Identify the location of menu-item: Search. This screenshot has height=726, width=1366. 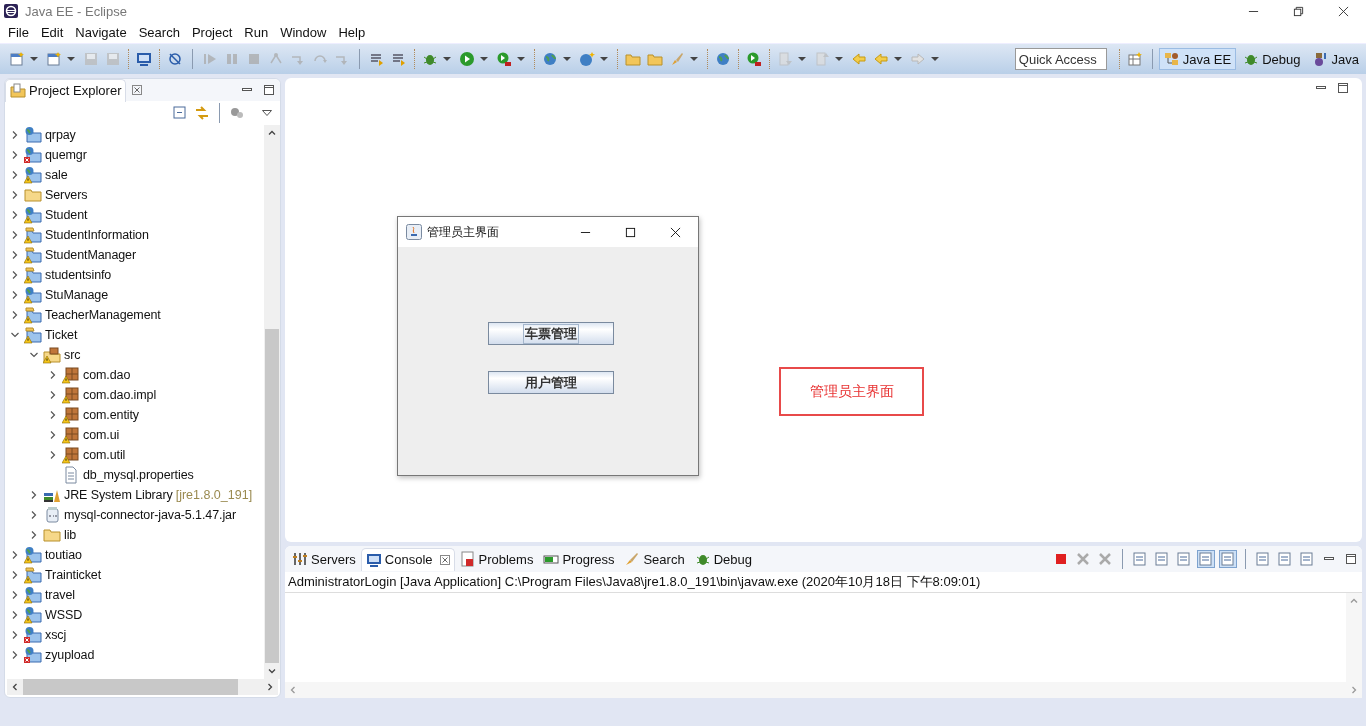
(159, 32).